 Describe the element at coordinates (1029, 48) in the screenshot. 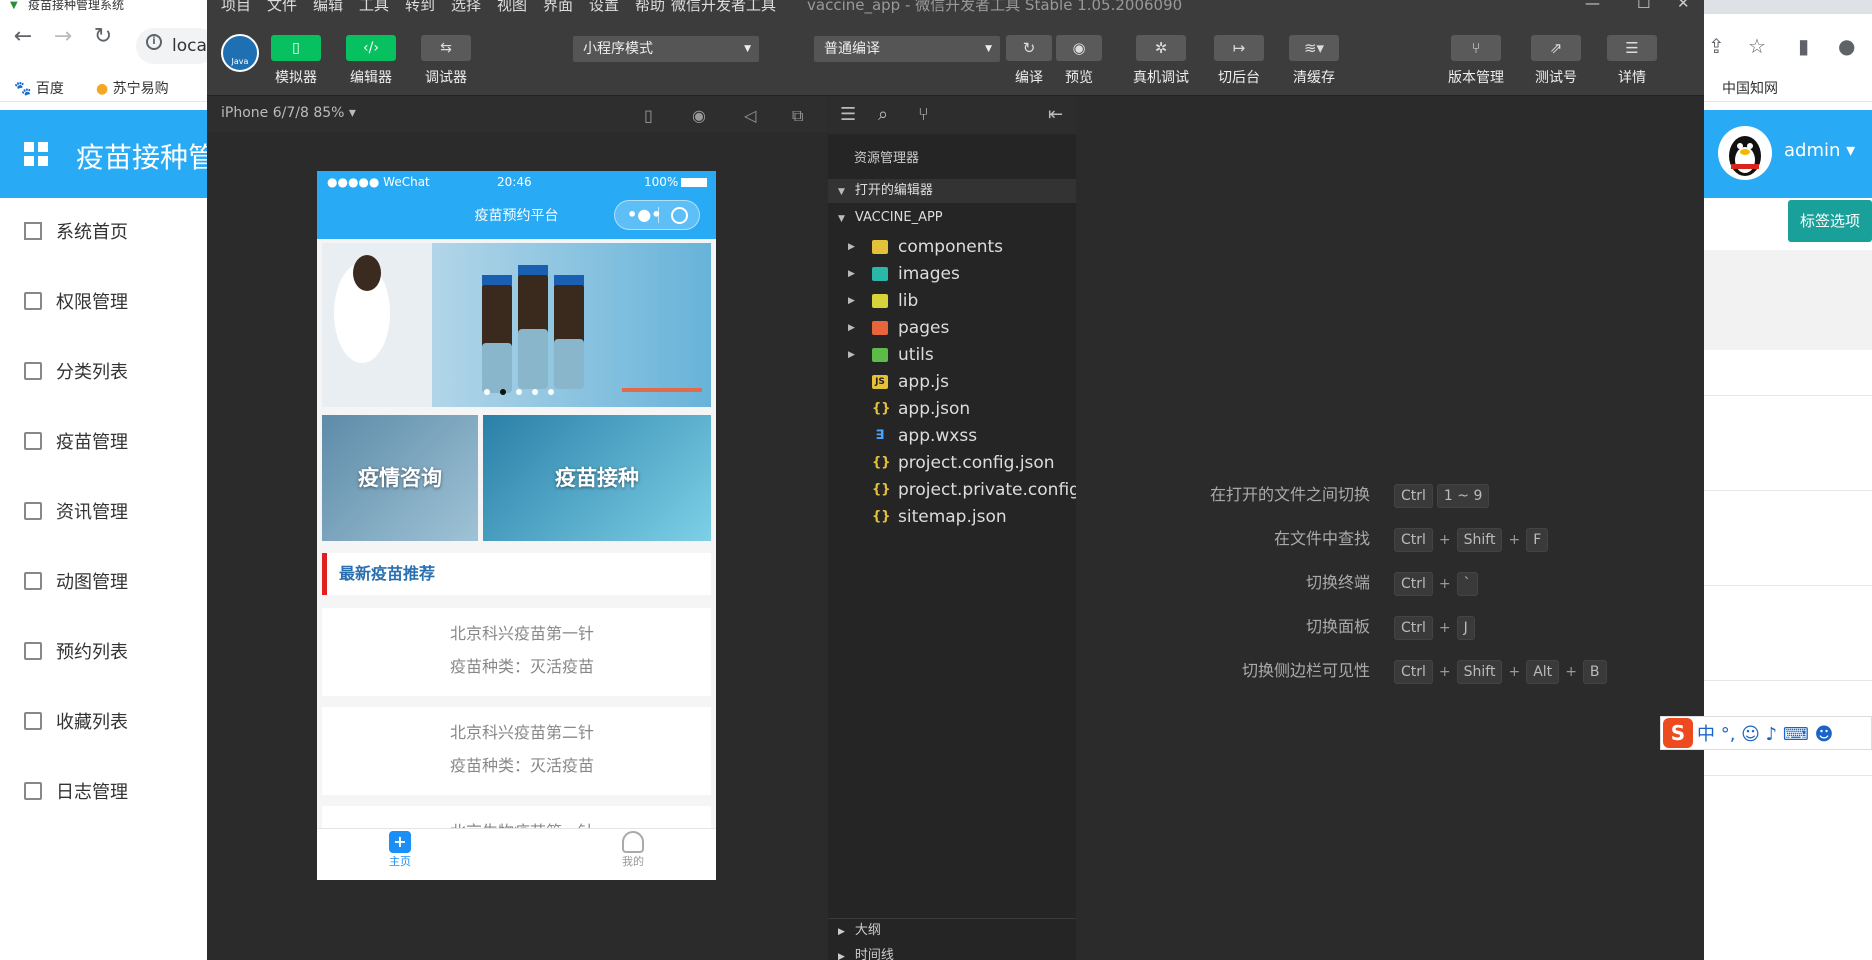

I see `compile-button: ↻` at that location.